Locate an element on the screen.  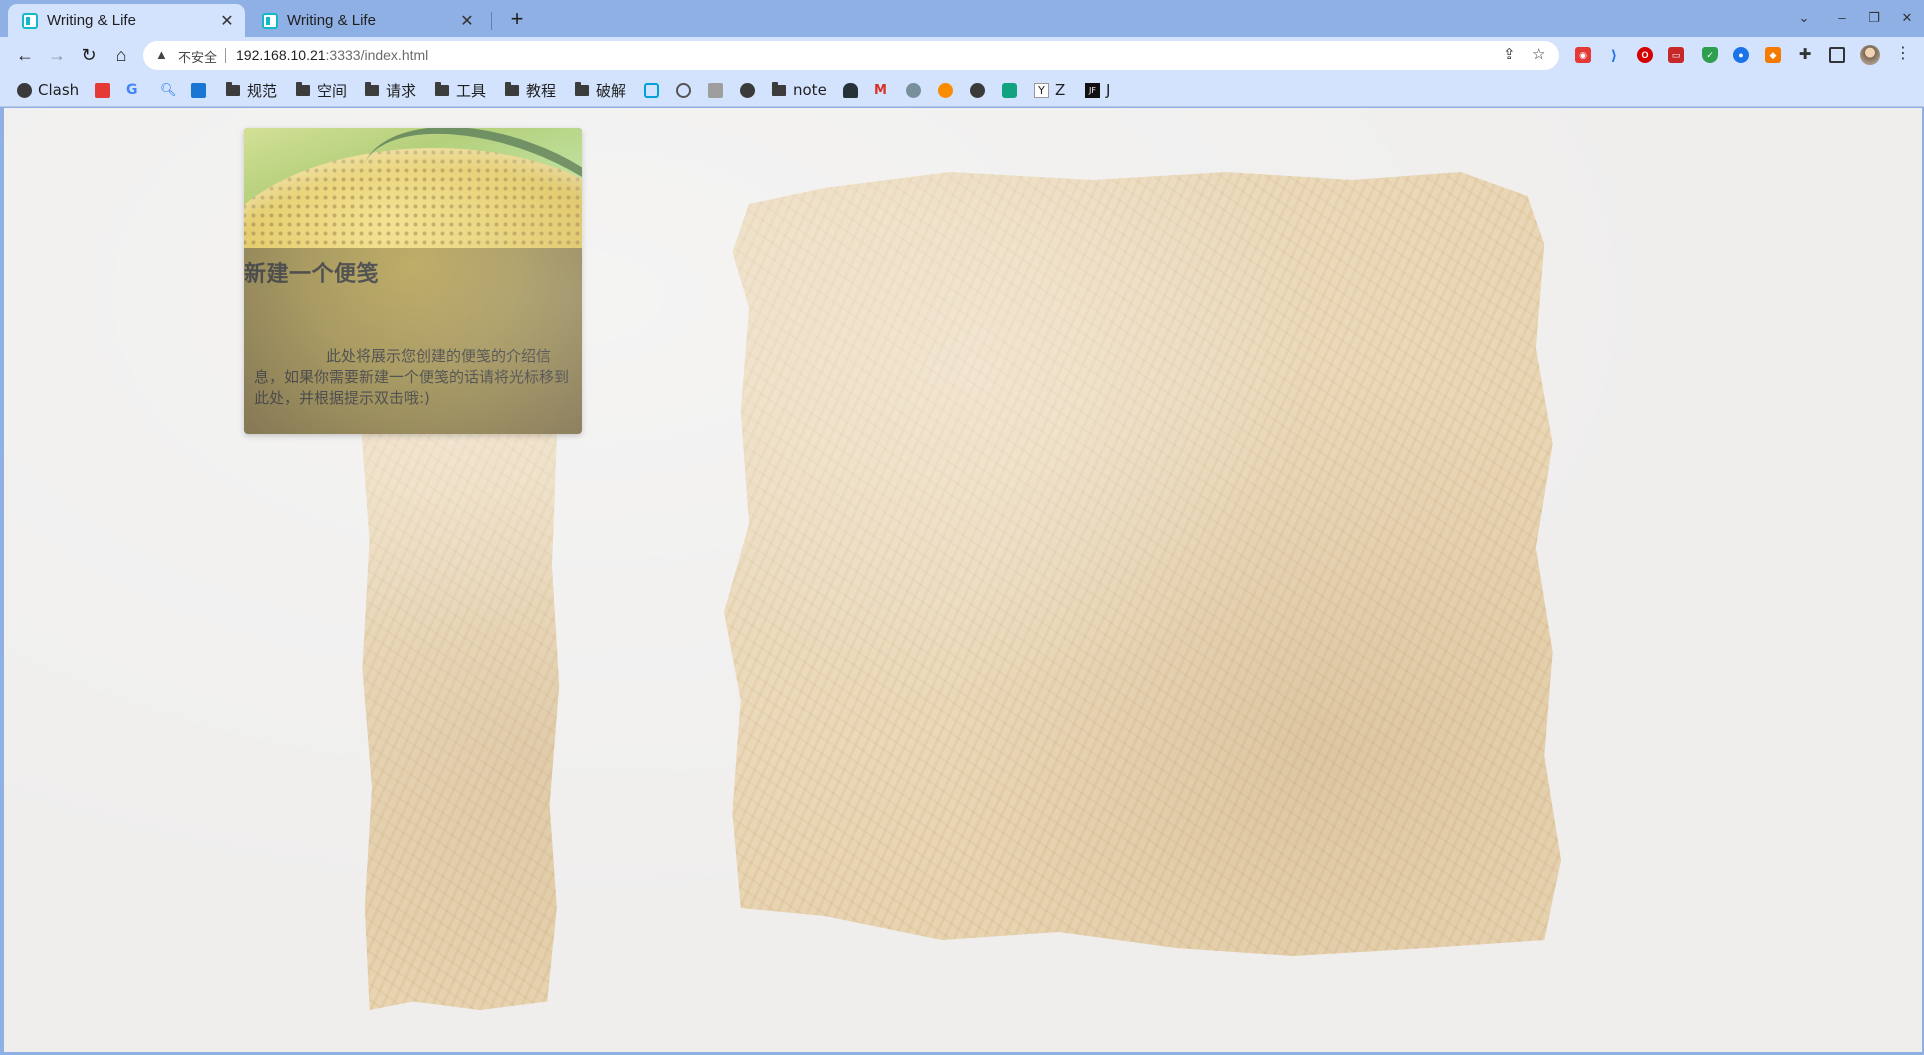
bookmark-z: YZ is located at coordinates (1049, 90).